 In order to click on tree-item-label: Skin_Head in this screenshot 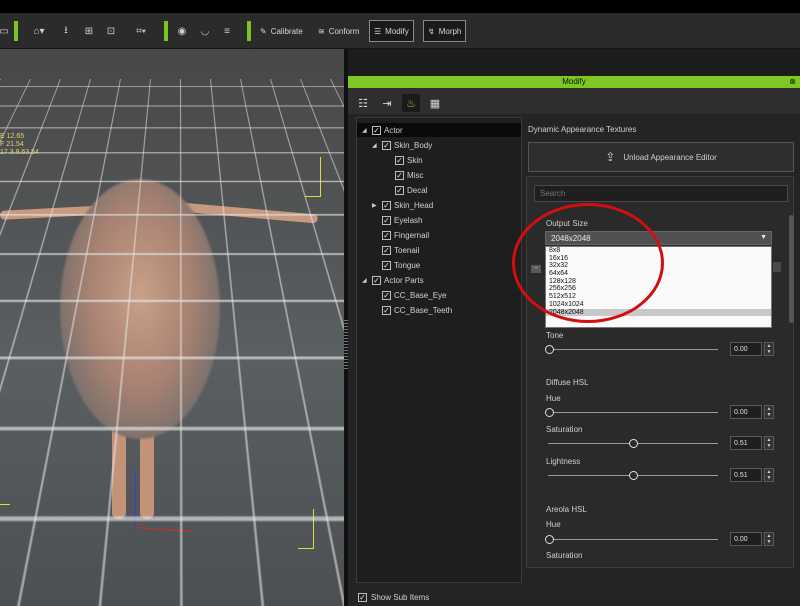, I will do `click(414, 205)`.